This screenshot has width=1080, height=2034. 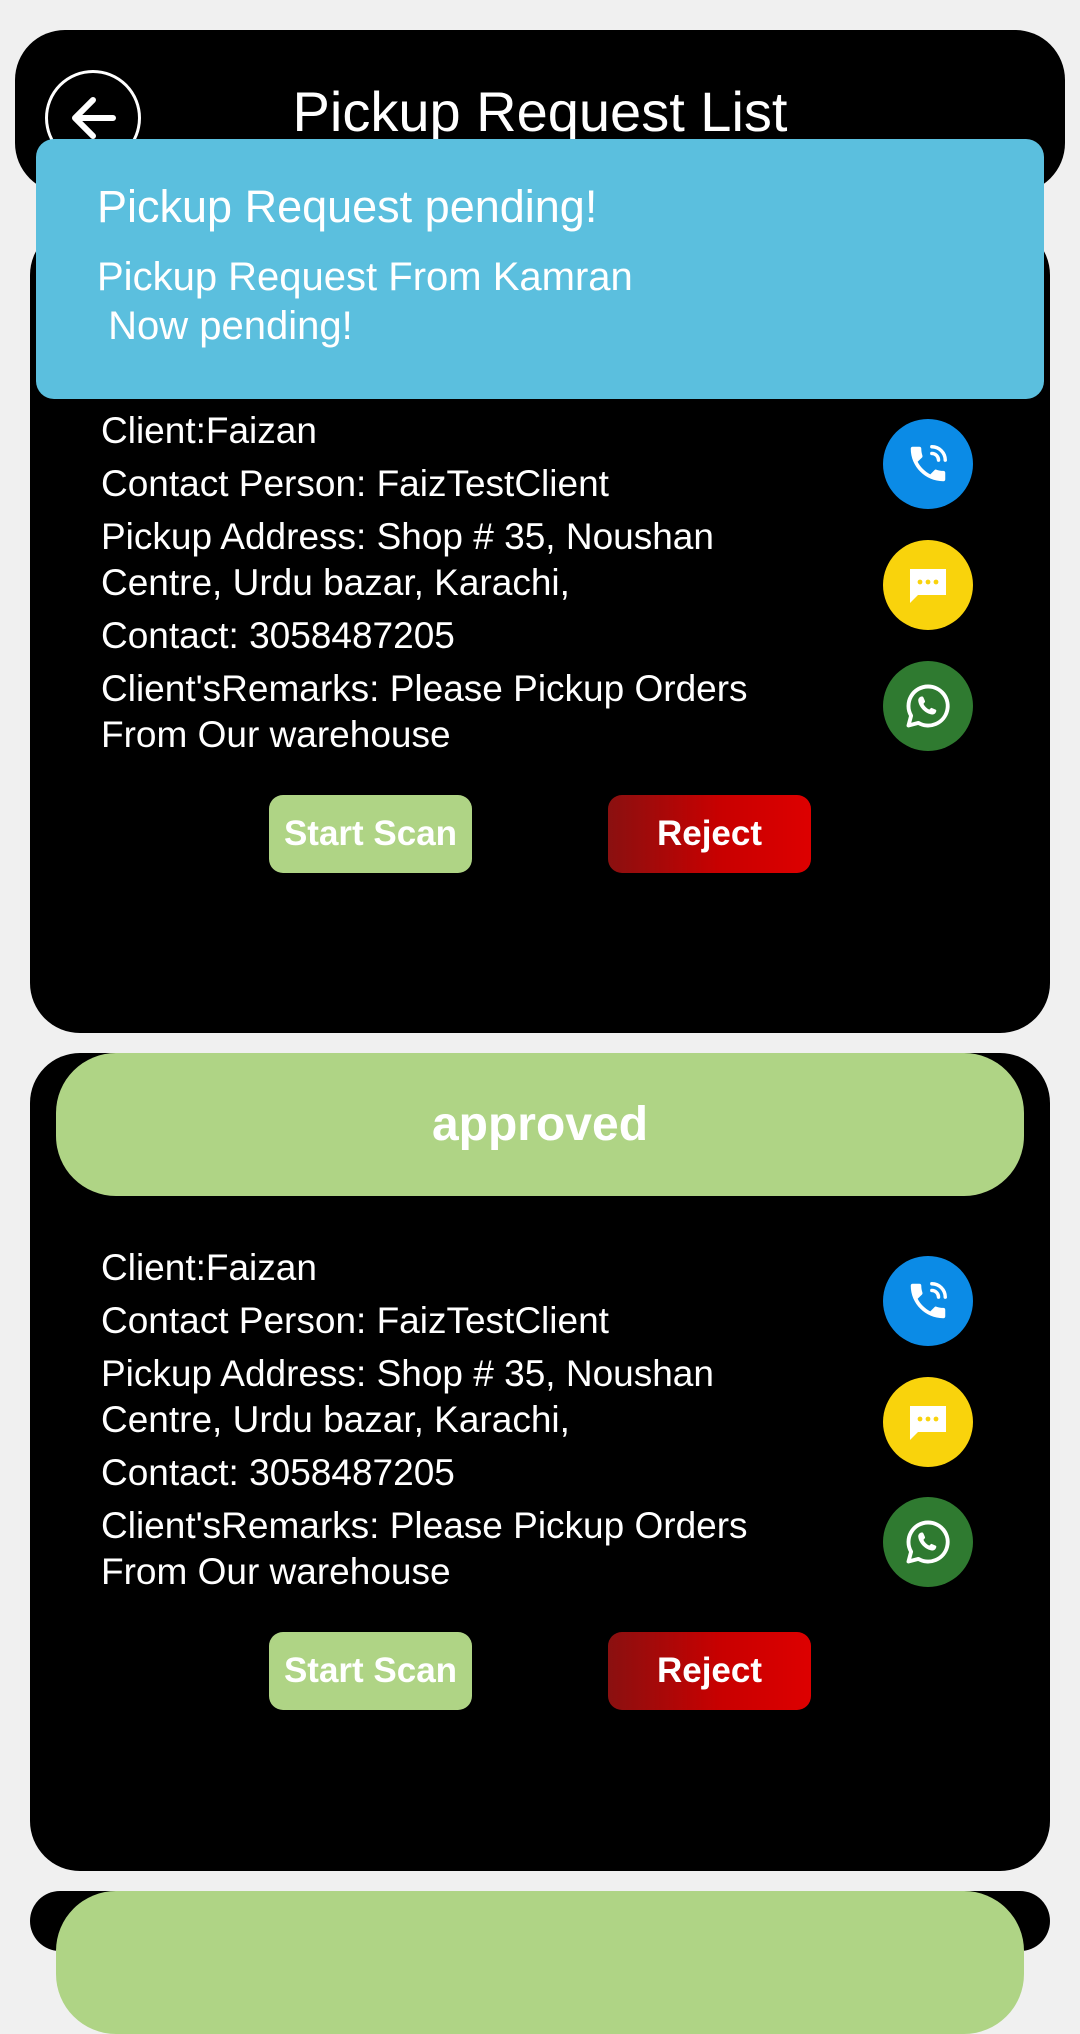 What do you see at coordinates (365, 301) in the screenshot?
I see `toast-message: Pickup Request From Kamran Now pending!` at bounding box center [365, 301].